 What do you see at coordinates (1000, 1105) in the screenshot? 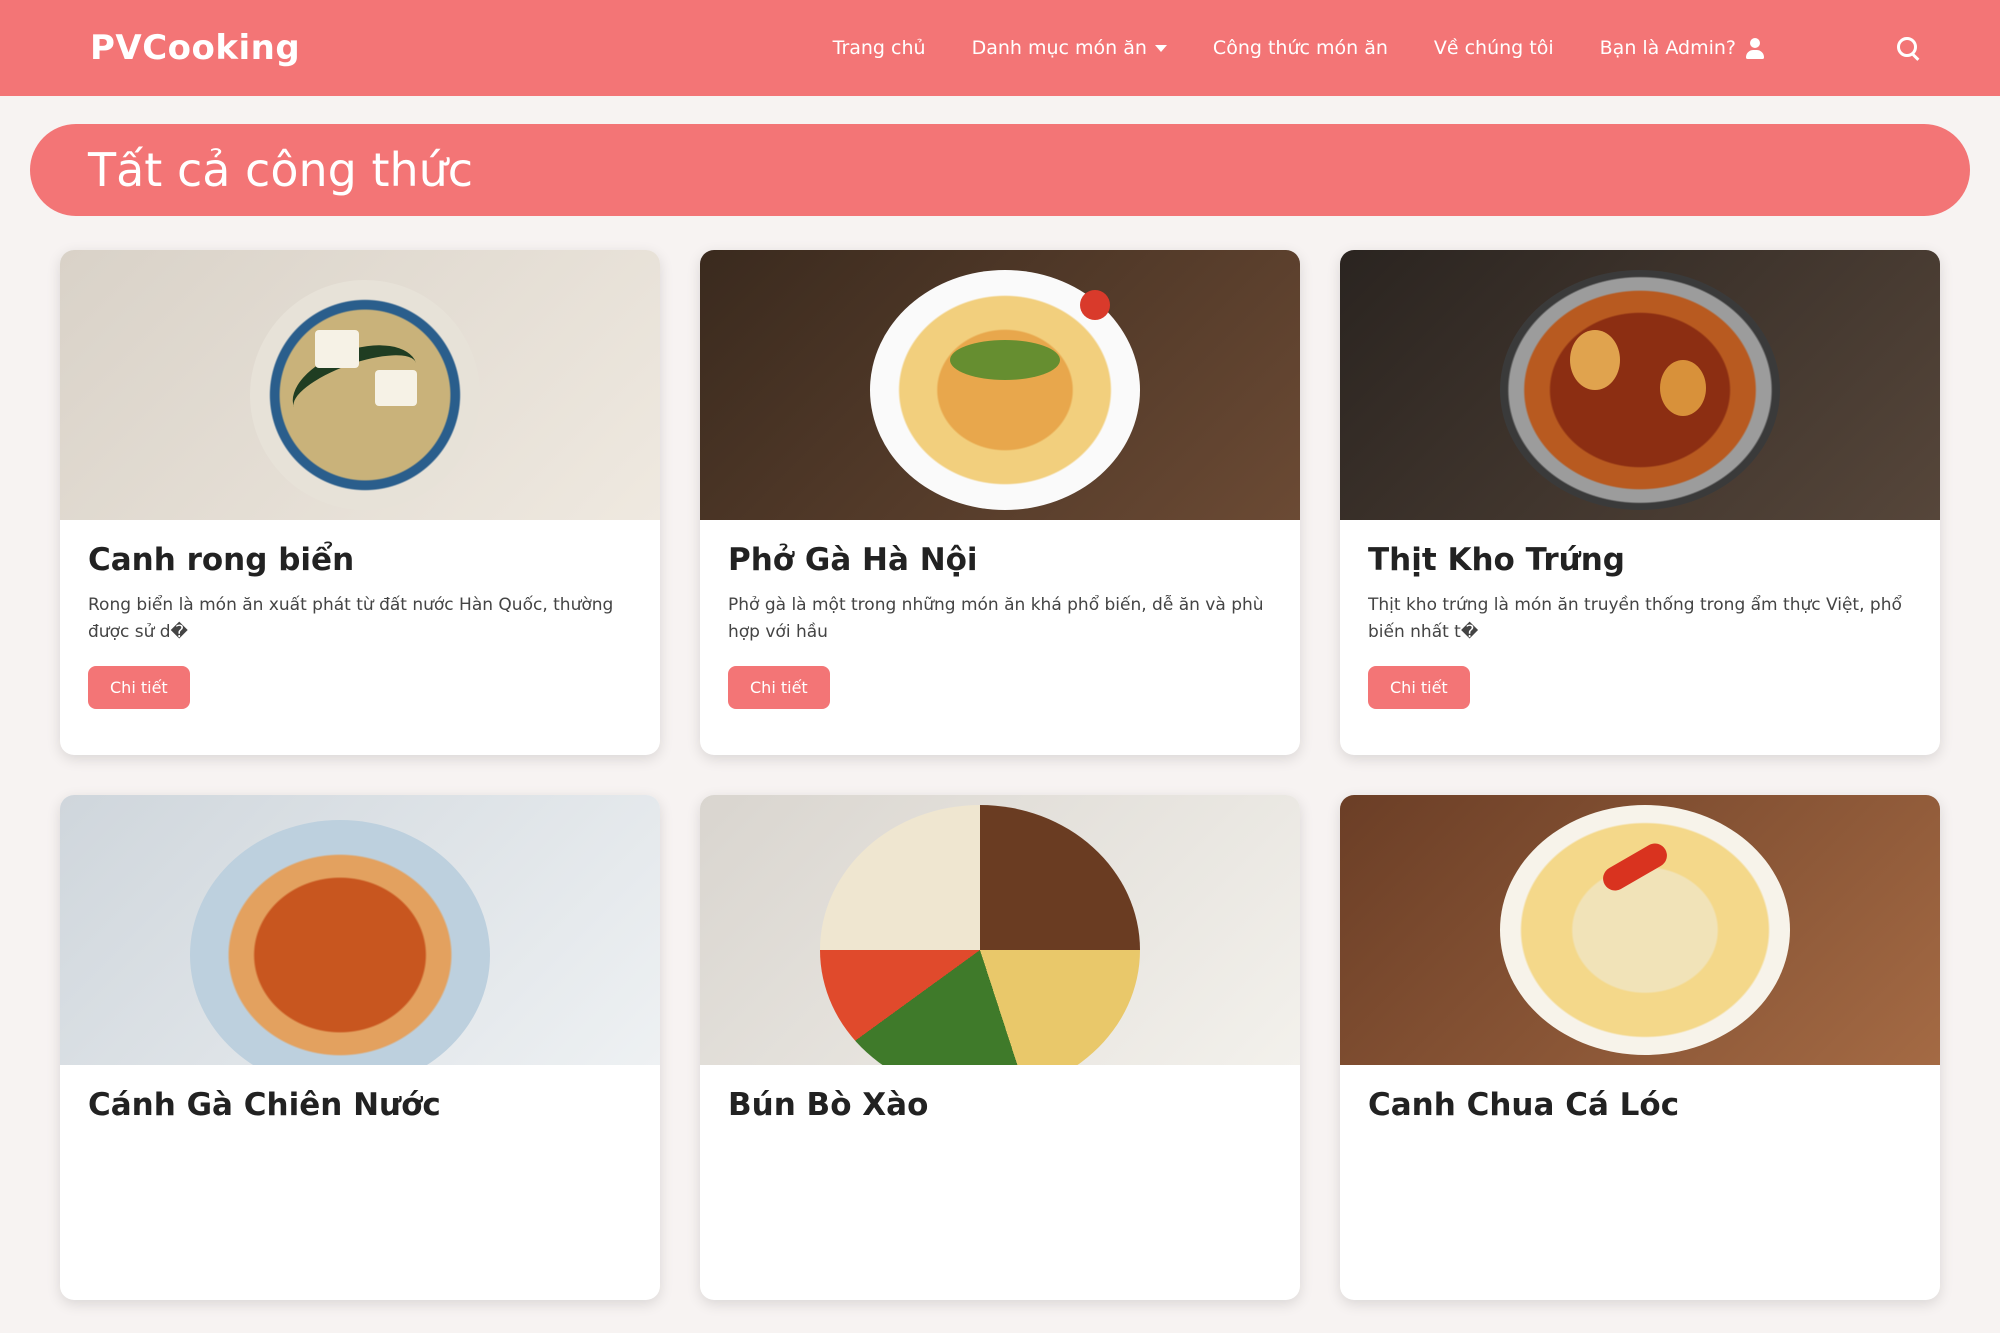
I see `recipe-title: Bún Bò Xào` at bounding box center [1000, 1105].